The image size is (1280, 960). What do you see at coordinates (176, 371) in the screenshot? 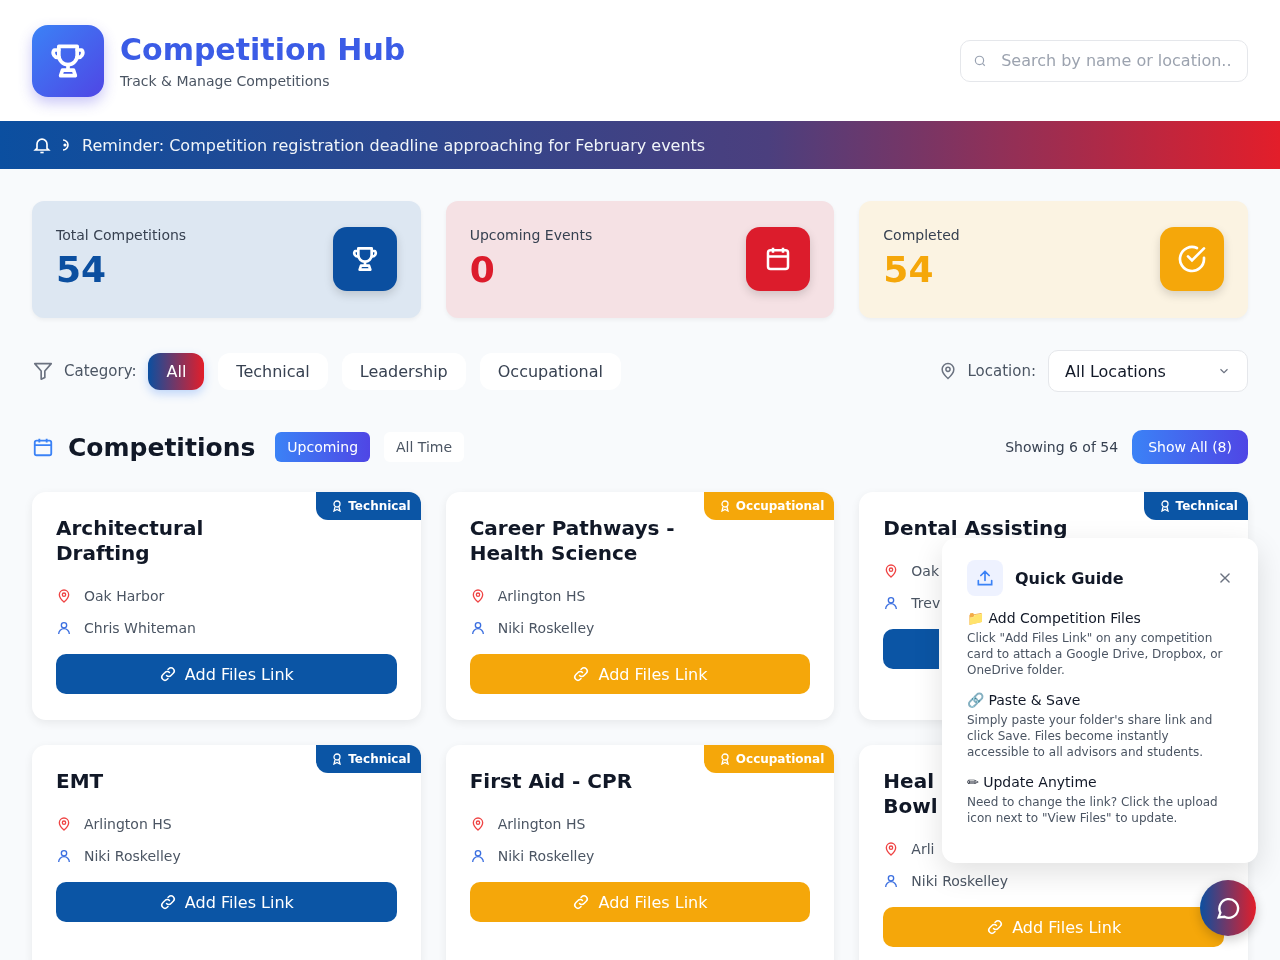
I see `category-chip: All` at bounding box center [176, 371].